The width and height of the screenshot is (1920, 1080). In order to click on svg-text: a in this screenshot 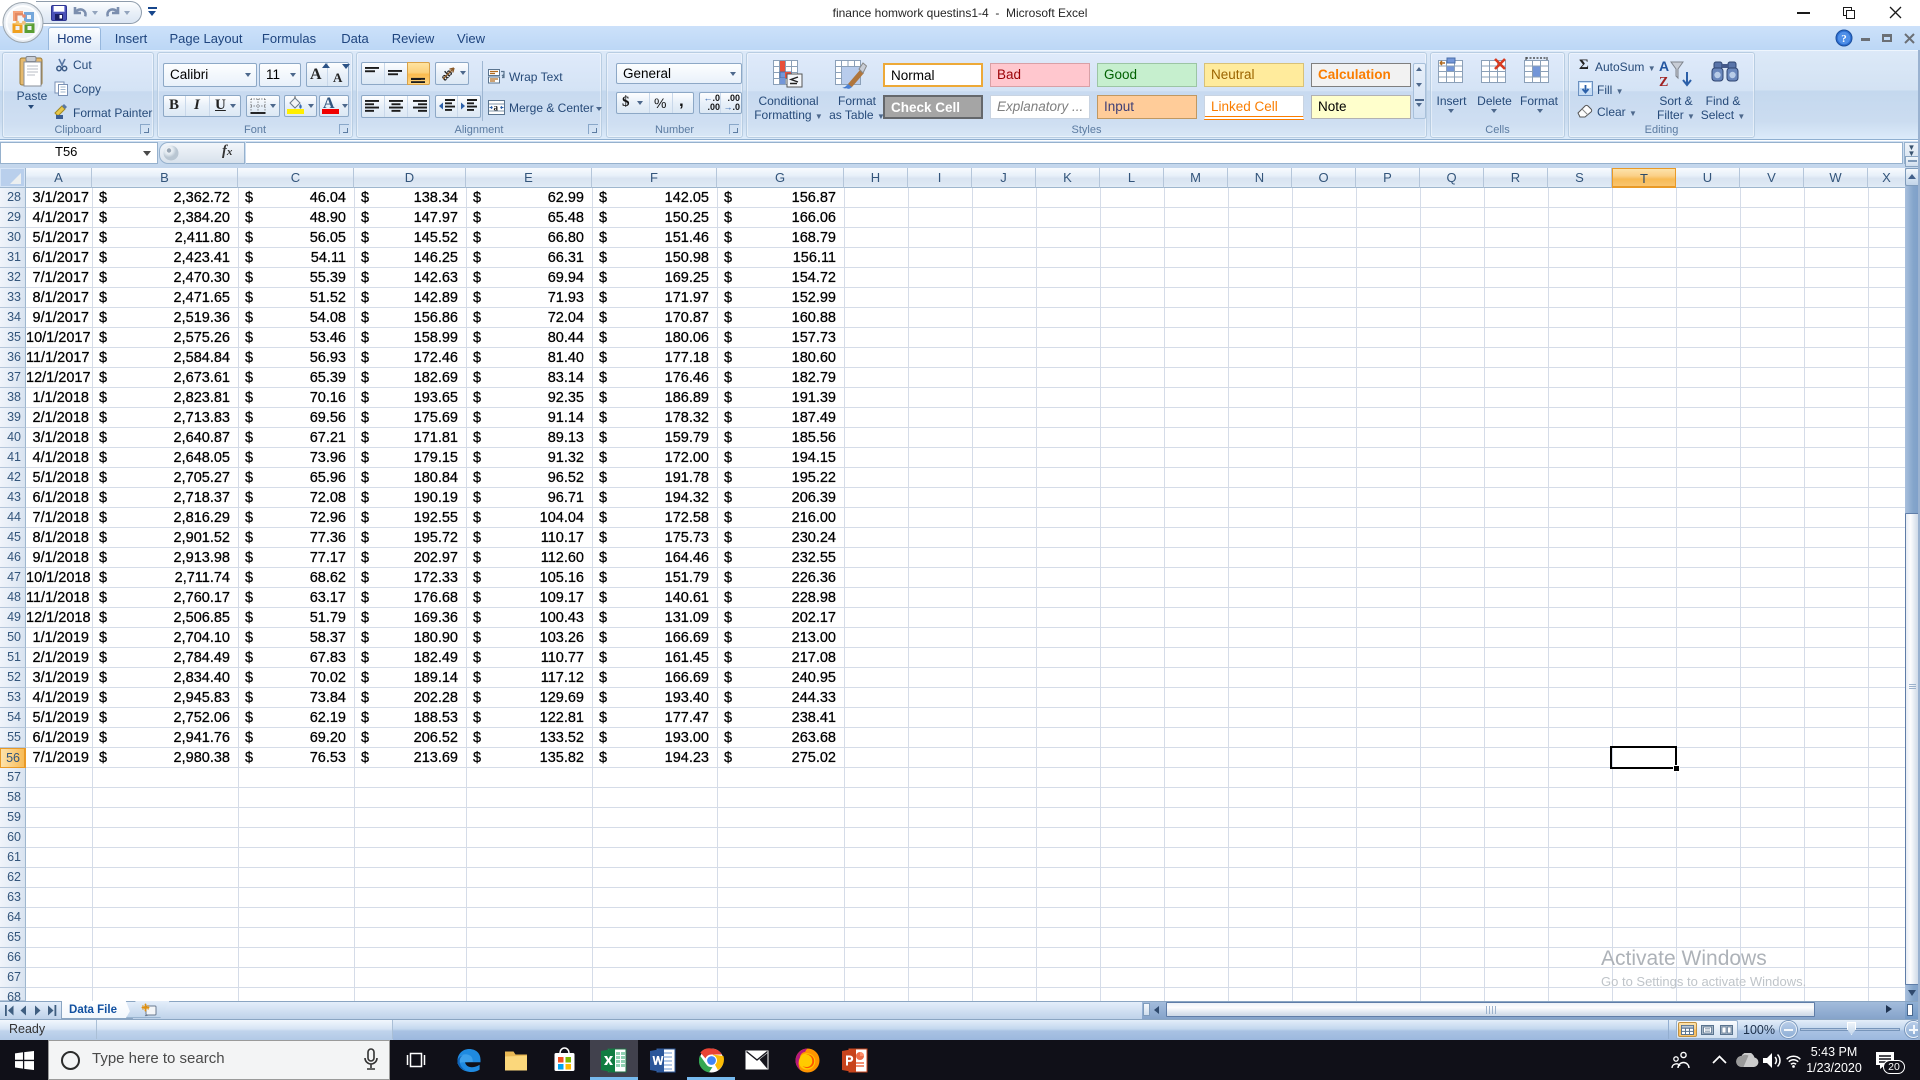, I will do `click(496, 108)`.